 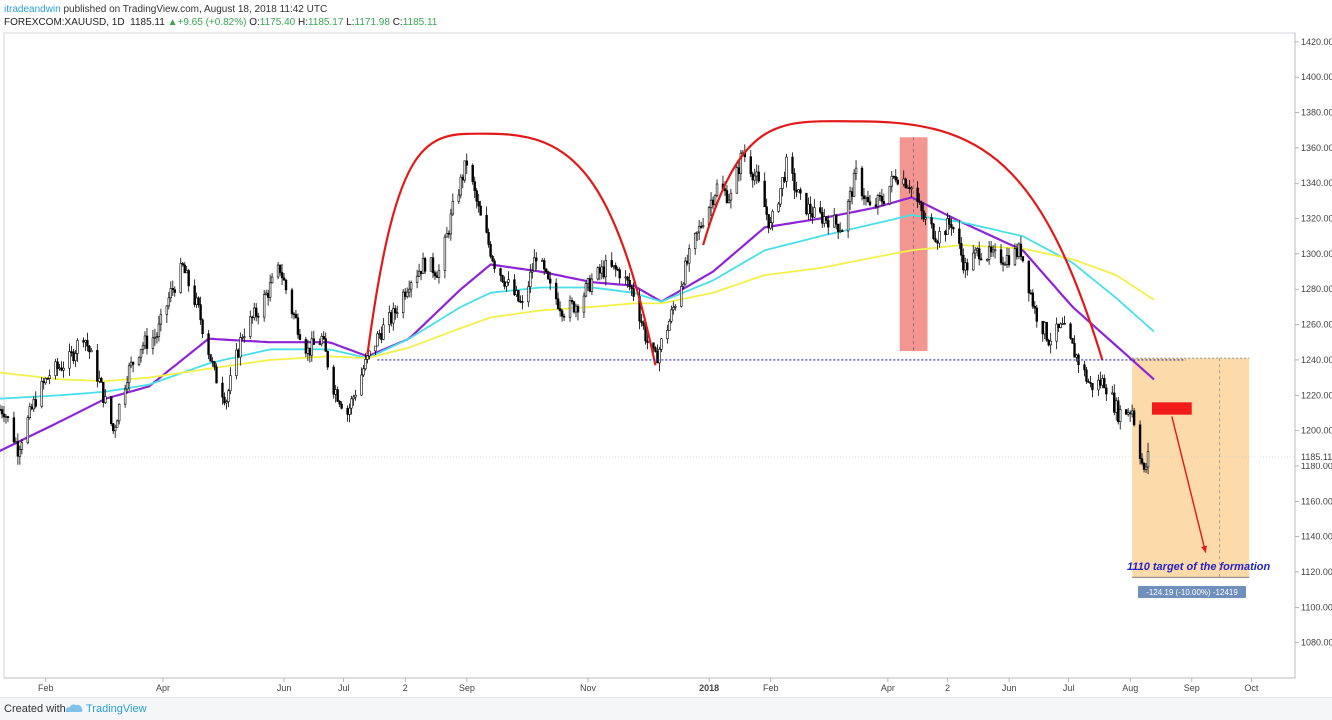 What do you see at coordinates (947, 688) in the screenshot?
I see `x-tick-label: 2` at bounding box center [947, 688].